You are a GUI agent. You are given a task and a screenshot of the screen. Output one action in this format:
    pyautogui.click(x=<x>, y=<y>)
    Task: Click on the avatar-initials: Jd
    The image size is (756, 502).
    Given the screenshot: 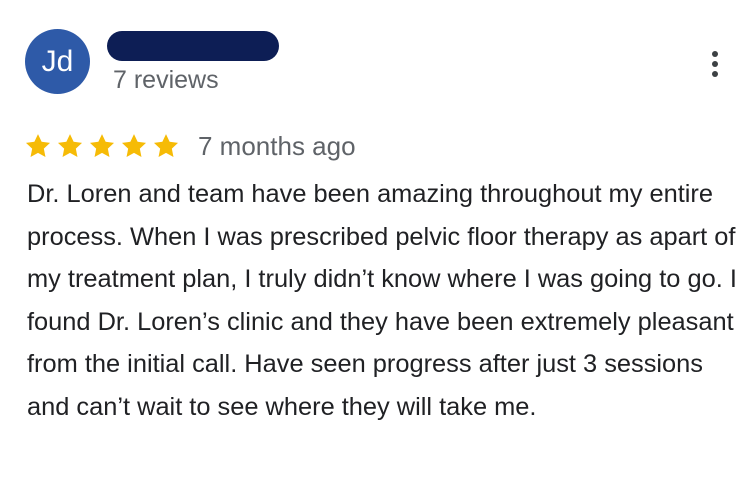 What is the action you would take?
    pyautogui.click(x=57, y=61)
    